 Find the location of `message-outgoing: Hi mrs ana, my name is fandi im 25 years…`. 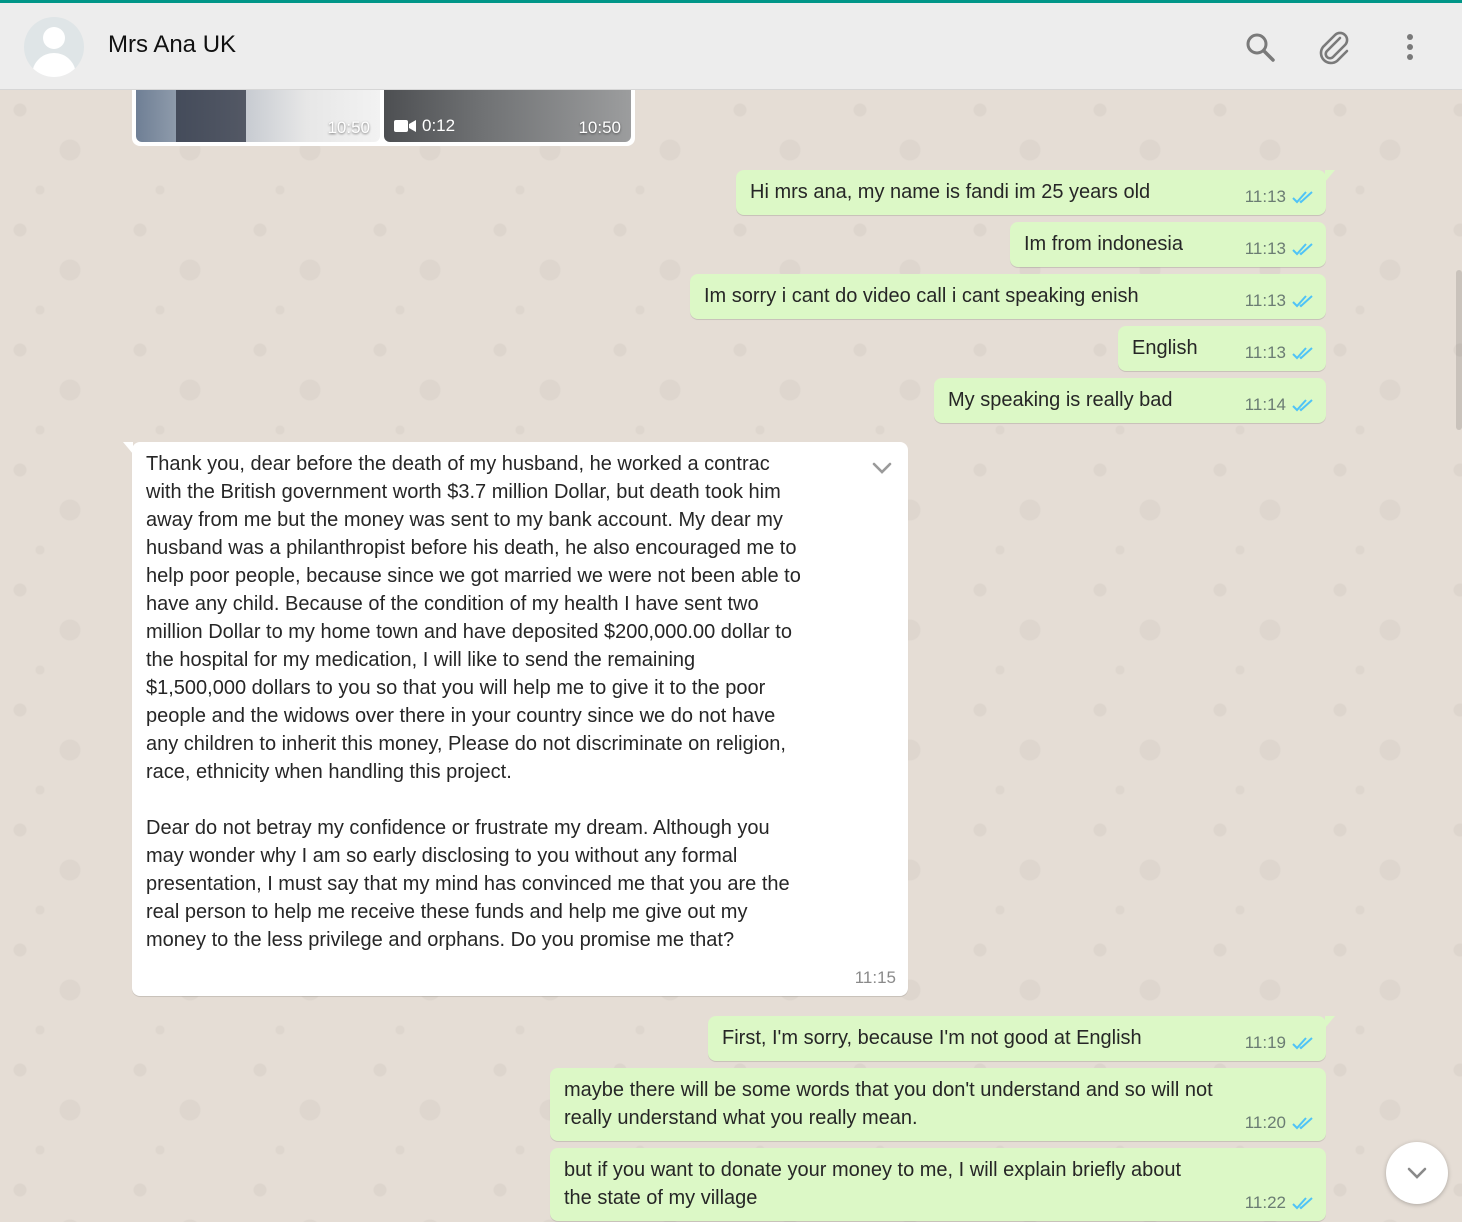

message-outgoing: Hi mrs ana, my name is fandi im 25 years… is located at coordinates (1035, 192).